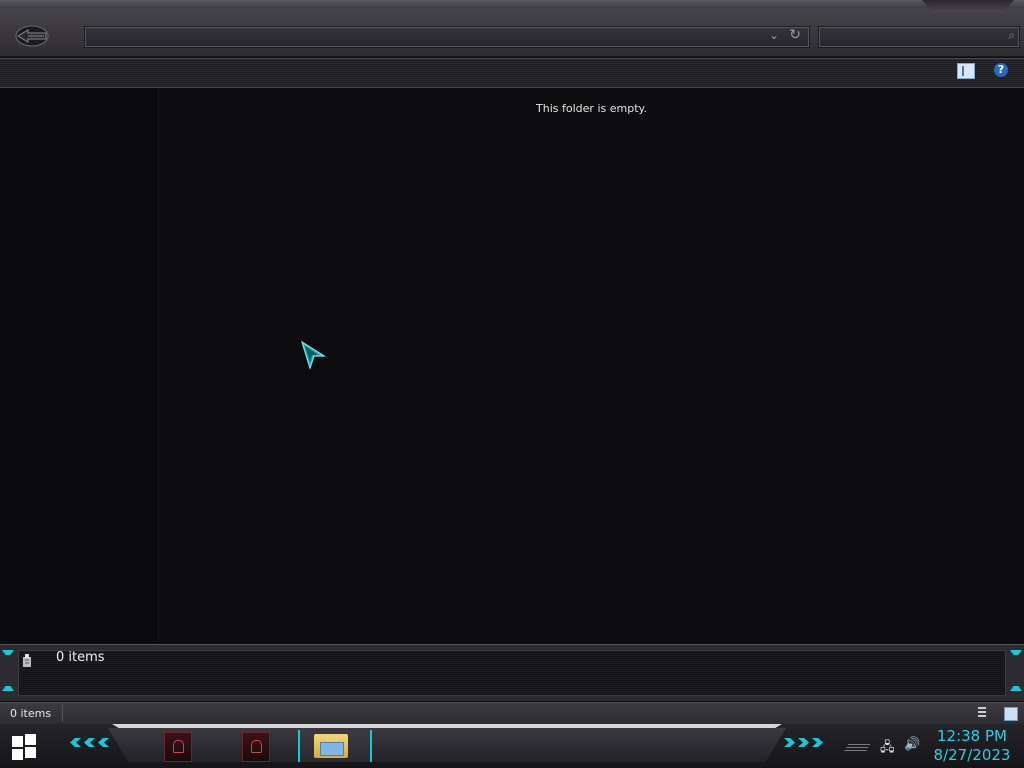 The image size is (1024, 768). Describe the element at coordinates (972, 736) in the screenshot. I see `clock-time: 12:38 PM` at that location.